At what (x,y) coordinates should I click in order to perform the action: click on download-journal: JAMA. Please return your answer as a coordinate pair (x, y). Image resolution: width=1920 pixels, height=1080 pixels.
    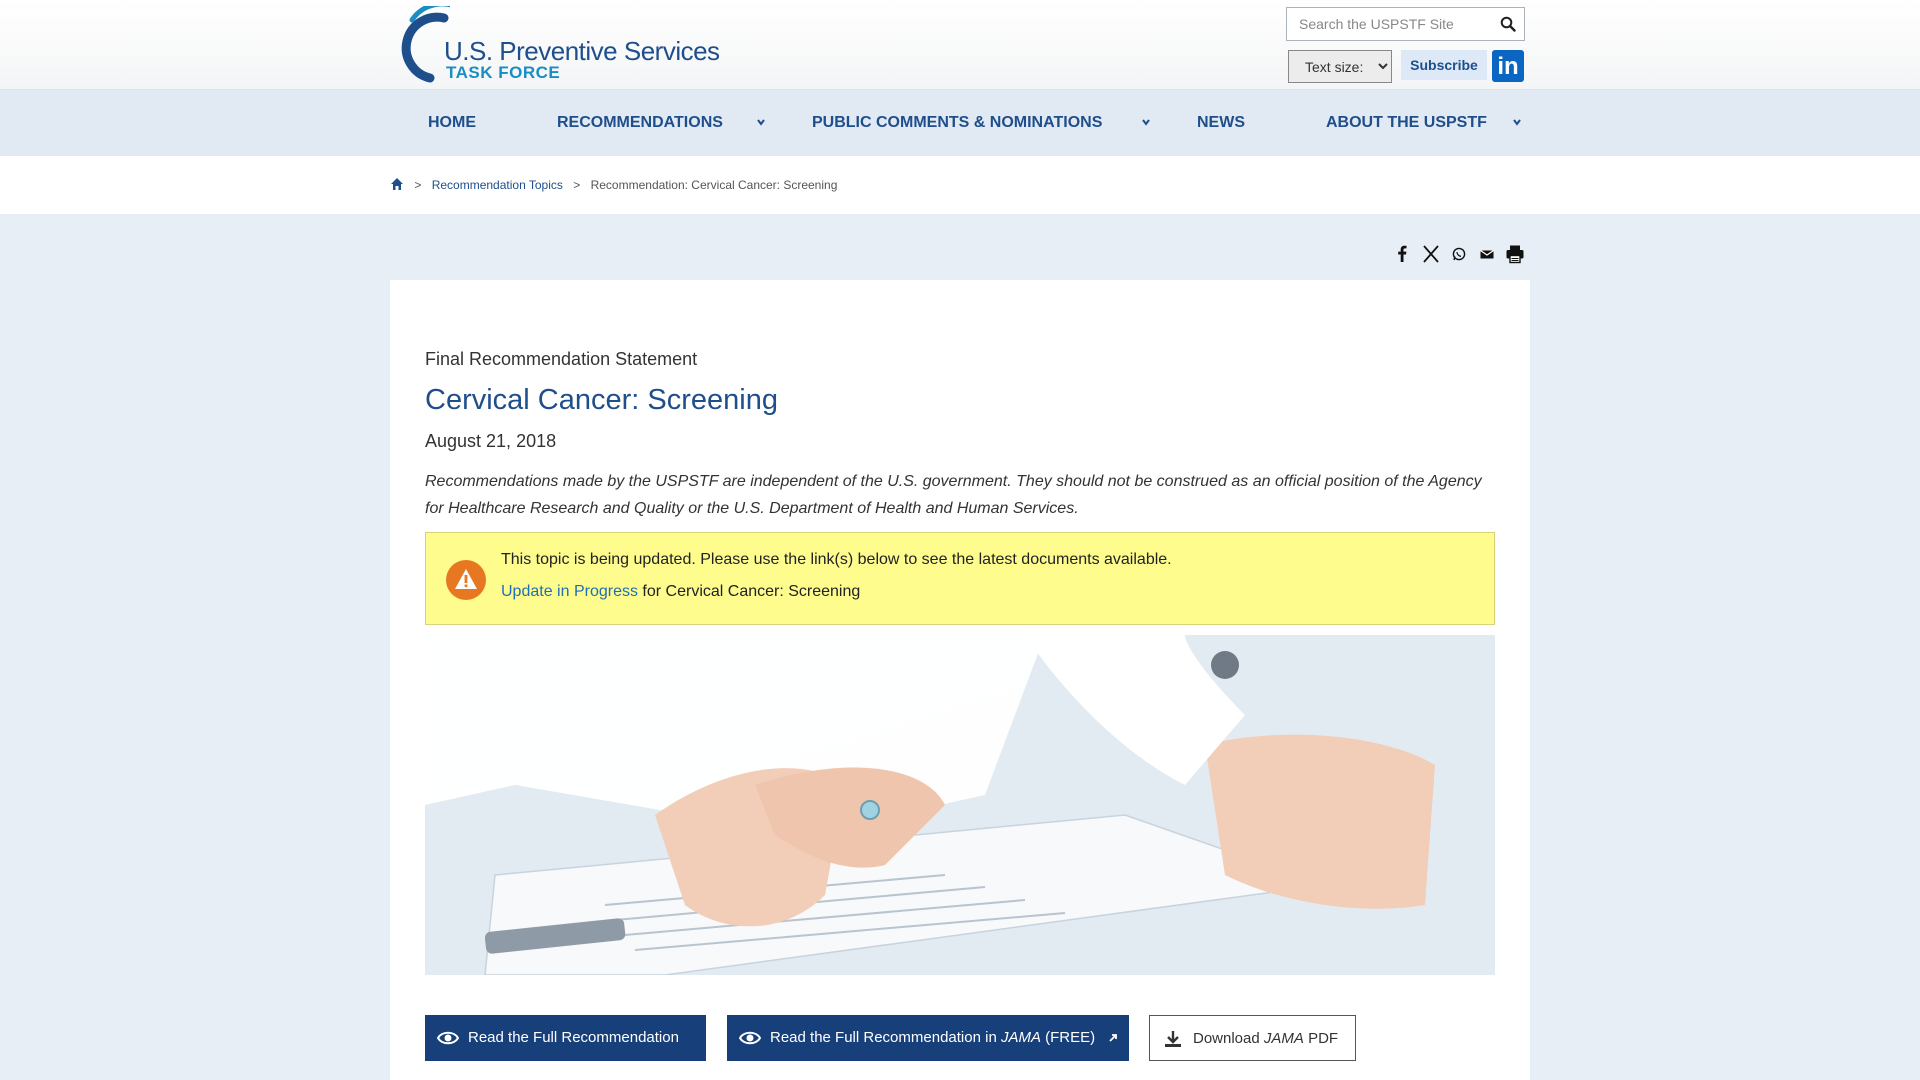
    Looking at the image, I should click on (1283, 1038).